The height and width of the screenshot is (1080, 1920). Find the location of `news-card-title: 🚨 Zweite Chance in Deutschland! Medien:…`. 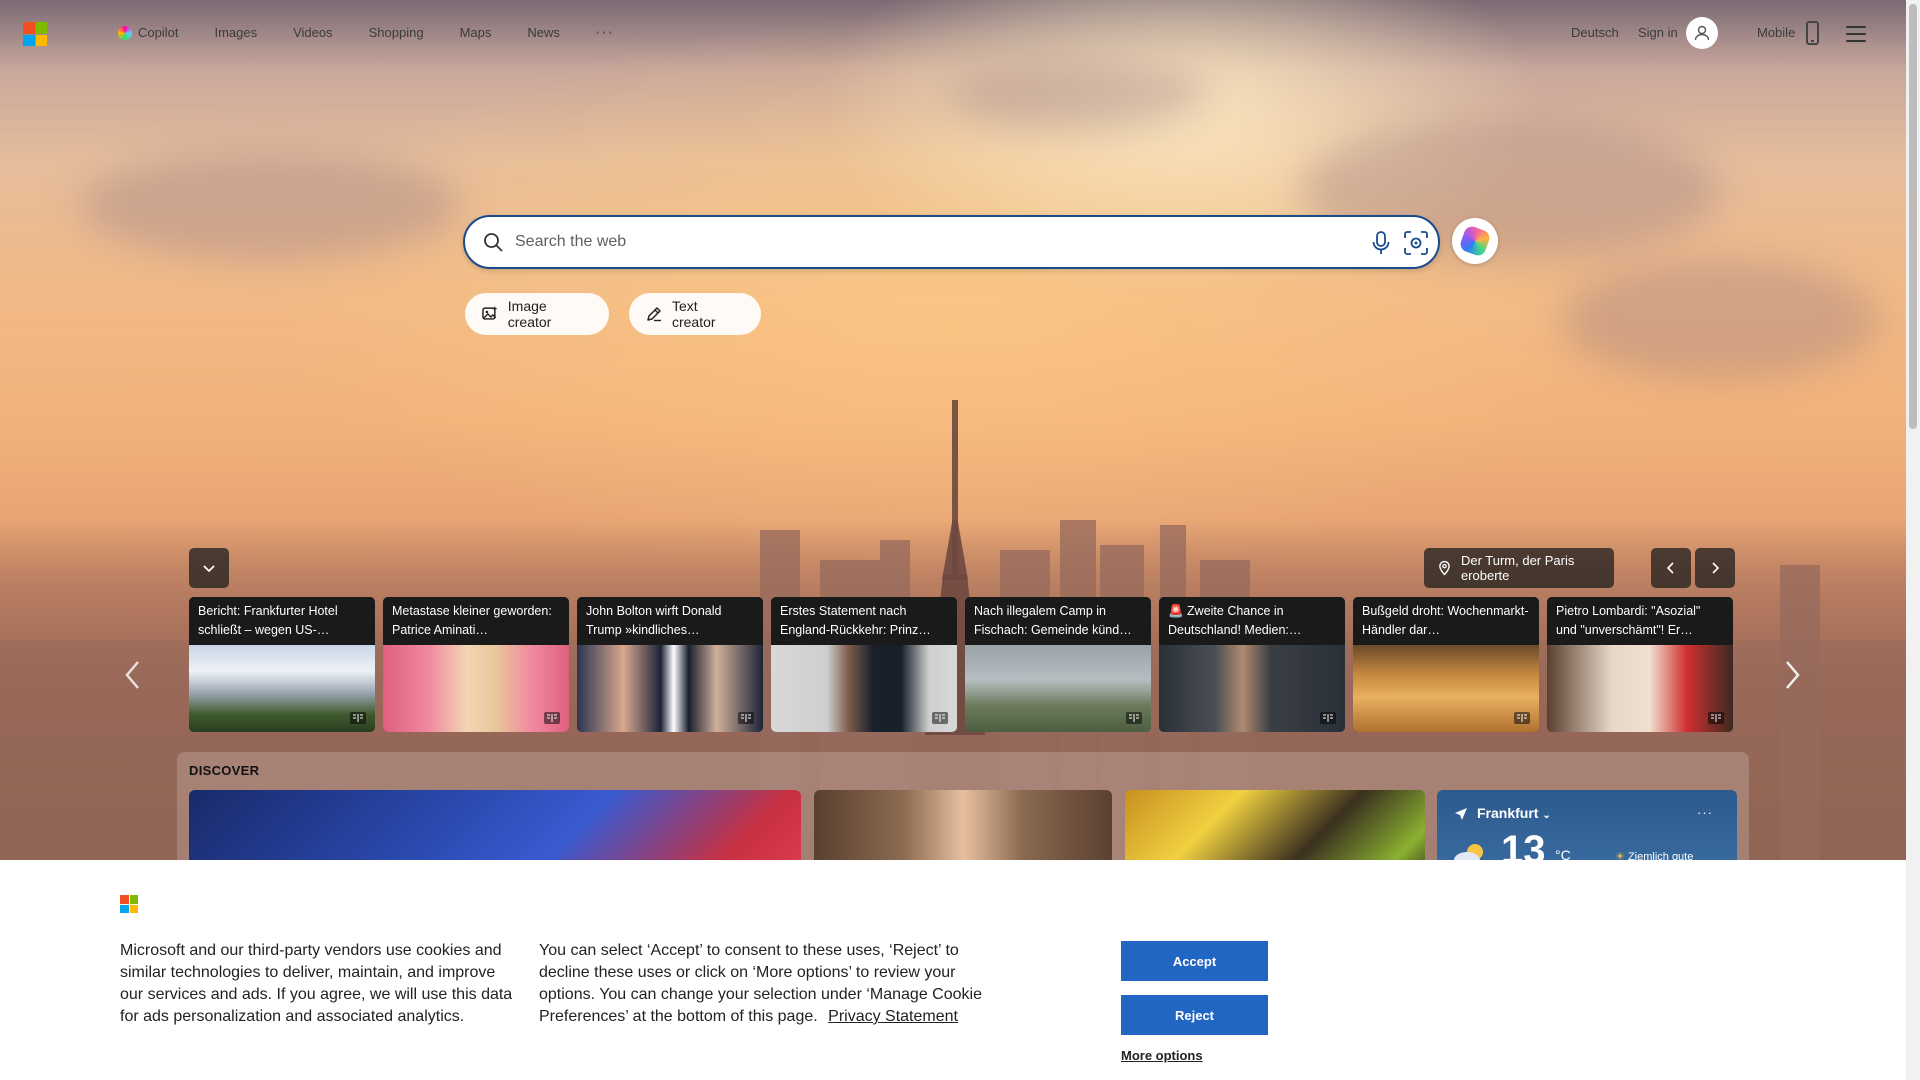

news-card-title: 🚨 Zweite Chance in Deutschland! Medien:… is located at coordinates (1252, 621).